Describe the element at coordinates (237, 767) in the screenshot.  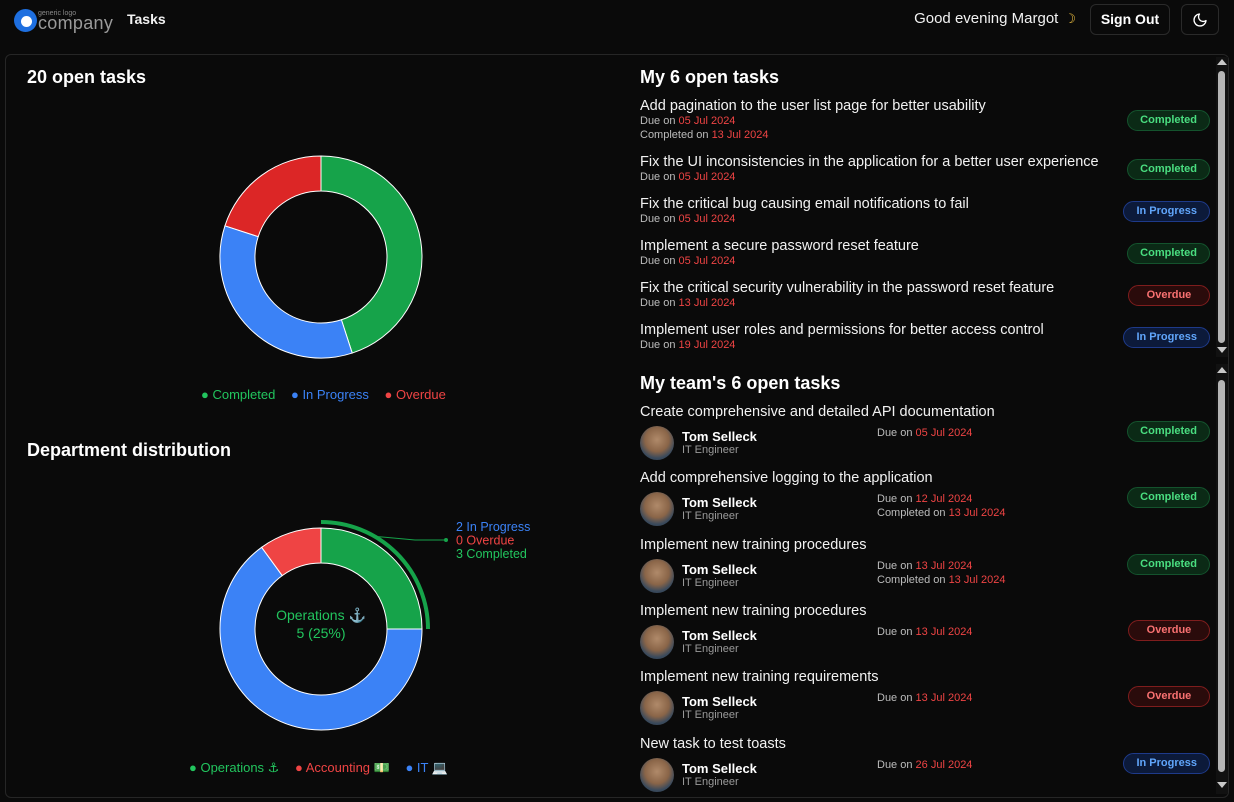
I see `legend-operations: ● Operations ⚓` at that location.